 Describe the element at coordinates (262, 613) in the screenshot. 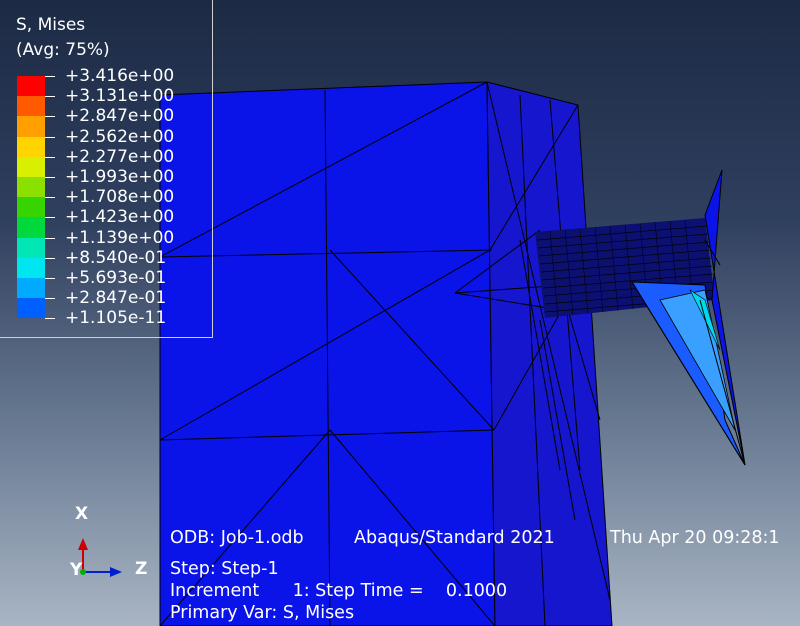

I see `primary-variable: Primary Var: S, Mises` at that location.